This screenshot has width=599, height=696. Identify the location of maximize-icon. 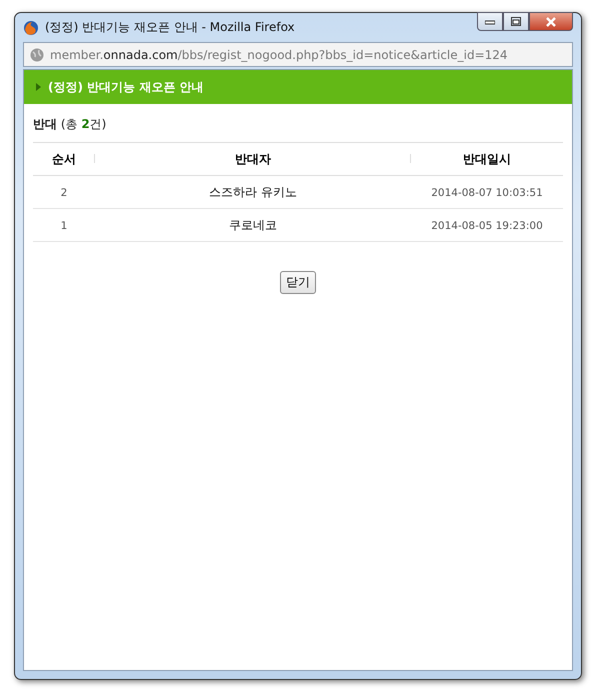
(516, 21).